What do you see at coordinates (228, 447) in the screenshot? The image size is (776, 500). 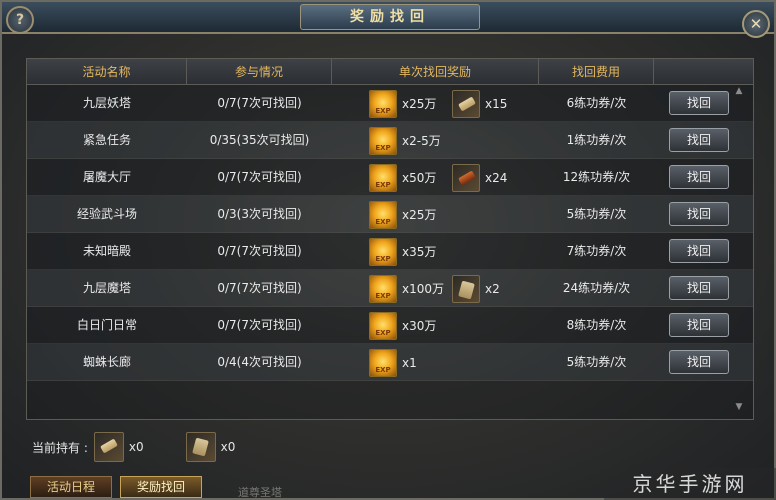 I see `holding-qty-paper: x0` at bounding box center [228, 447].